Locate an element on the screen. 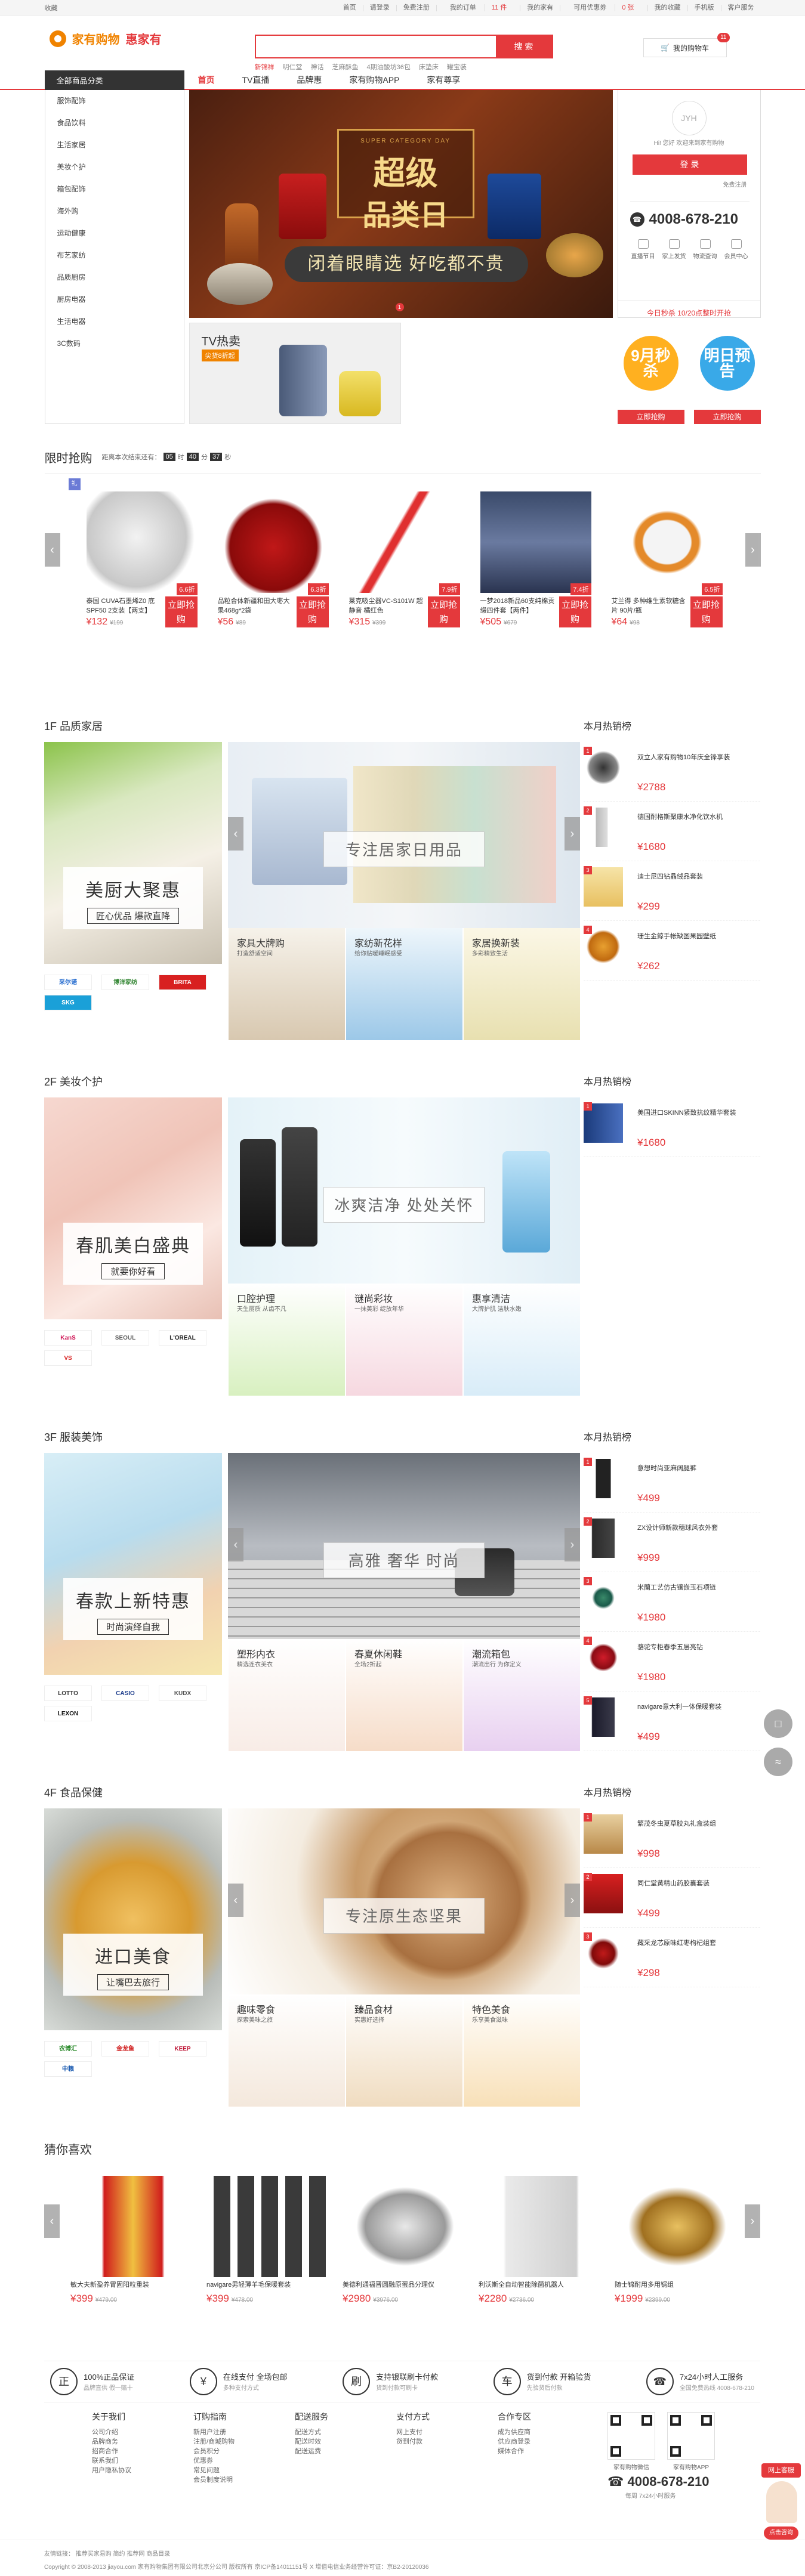 The height and width of the screenshot is (2576, 805). friend-links: 友情链接： 推荐买家易购 简约 推荐网 商品目录 is located at coordinates (107, 2553).